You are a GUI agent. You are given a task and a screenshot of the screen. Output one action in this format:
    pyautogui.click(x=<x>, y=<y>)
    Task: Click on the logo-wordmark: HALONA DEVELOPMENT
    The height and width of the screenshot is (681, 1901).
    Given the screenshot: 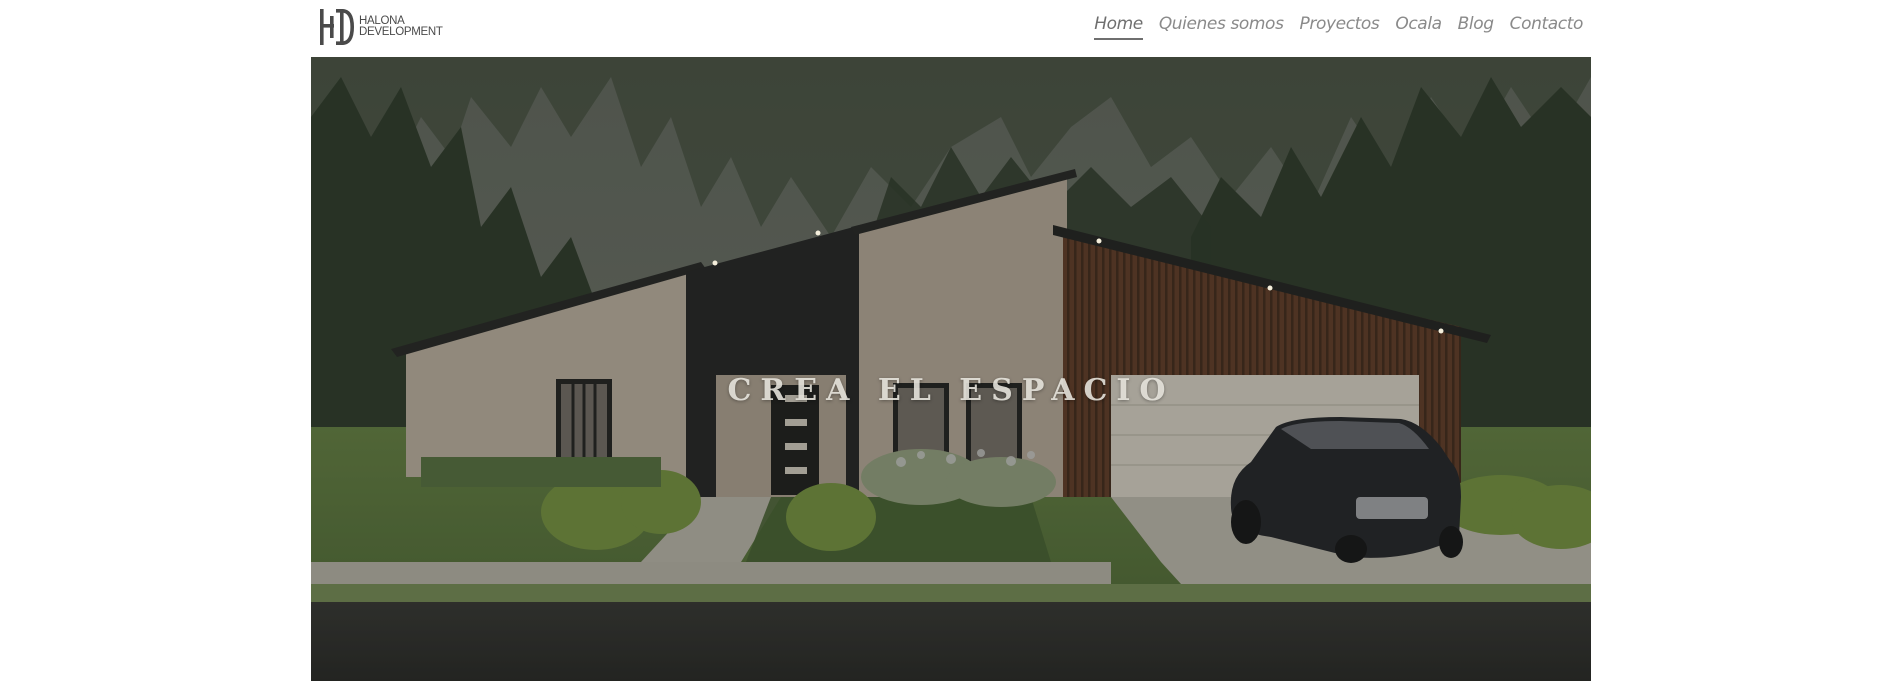 What is the action you would take?
    pyautogui.click(x=401, y=26)
    